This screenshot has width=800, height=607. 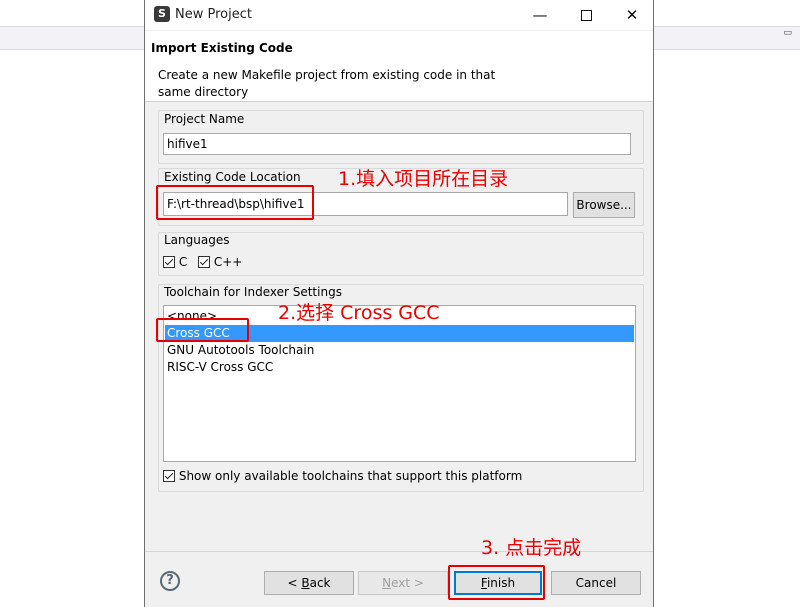 I want to click on project-name-input, so click(x=397, y=144).